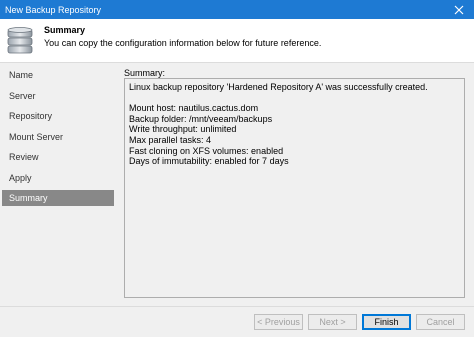 The image size is (474, 337). I want to click on summary-line: Max parallel tasks: 4, so click(170, 139).